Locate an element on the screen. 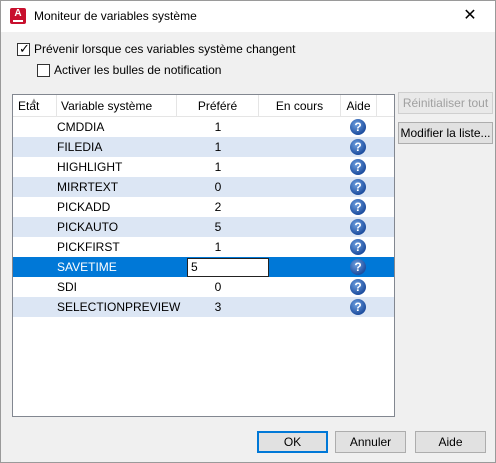 The width and height of the screenshot is (496, 463). bubbles-option: Activer les bulles de notification is located at coordinates (129, 70).